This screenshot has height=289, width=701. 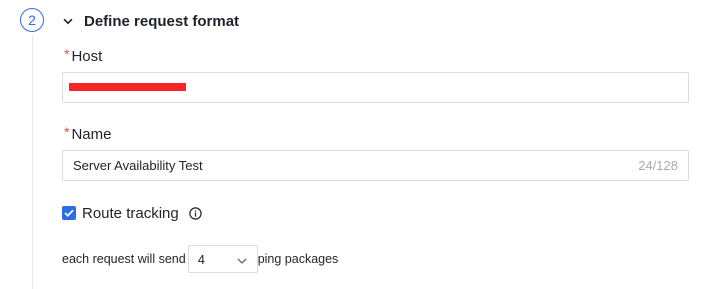 I want to click on redaction-bar, so click(x=127, y=87).